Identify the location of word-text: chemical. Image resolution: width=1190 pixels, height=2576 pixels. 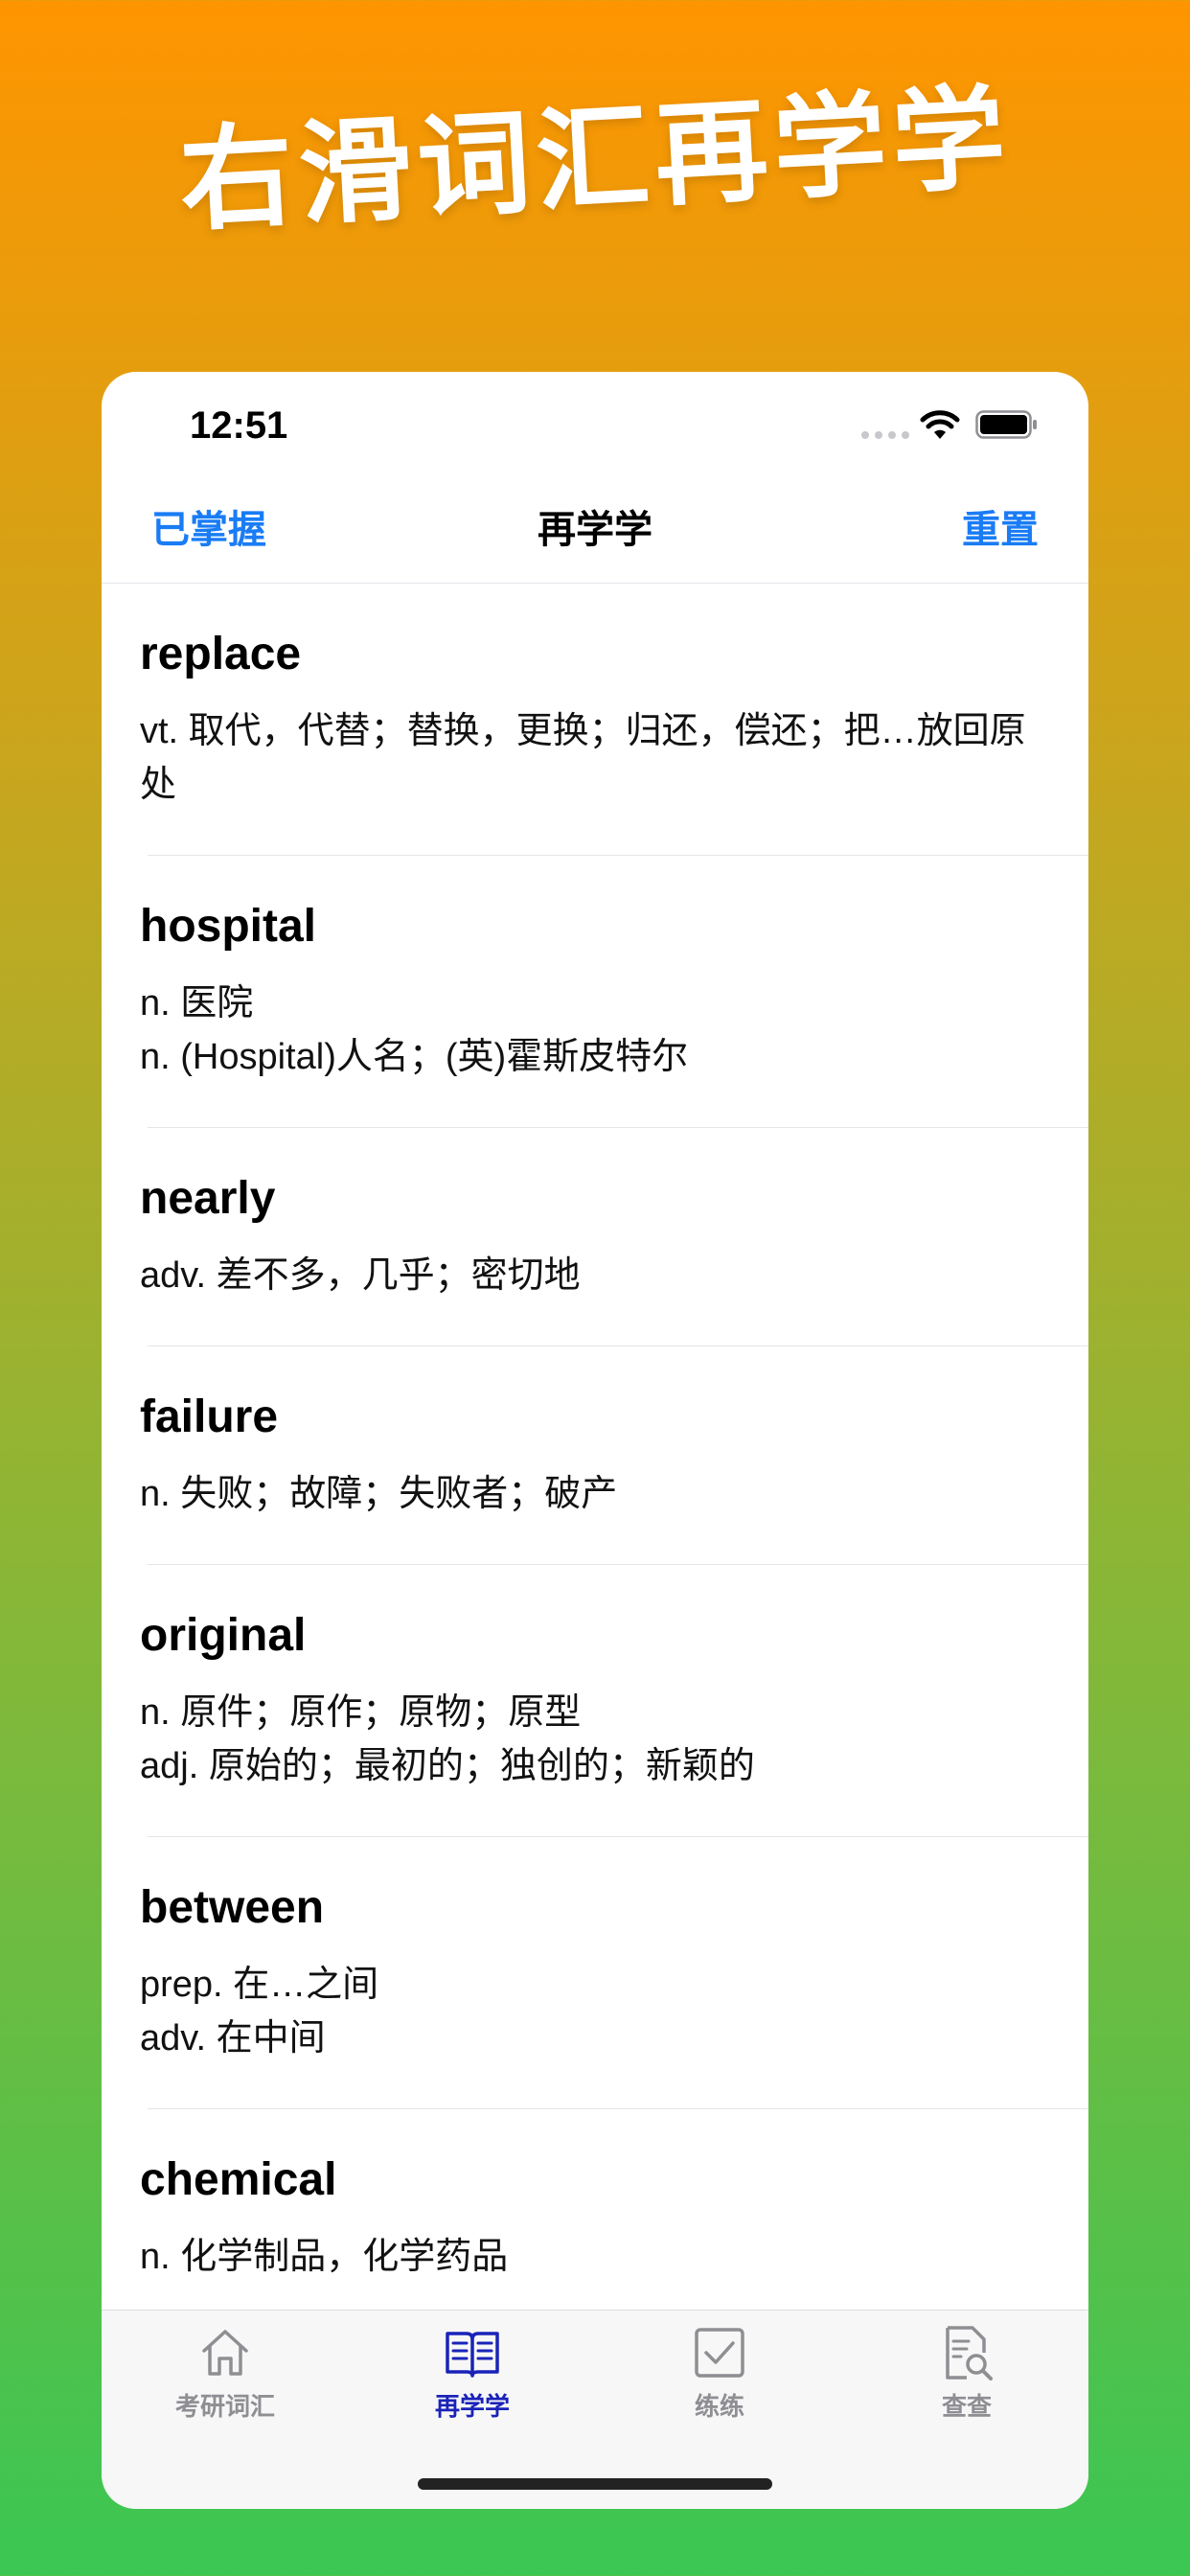
(238, 2179).